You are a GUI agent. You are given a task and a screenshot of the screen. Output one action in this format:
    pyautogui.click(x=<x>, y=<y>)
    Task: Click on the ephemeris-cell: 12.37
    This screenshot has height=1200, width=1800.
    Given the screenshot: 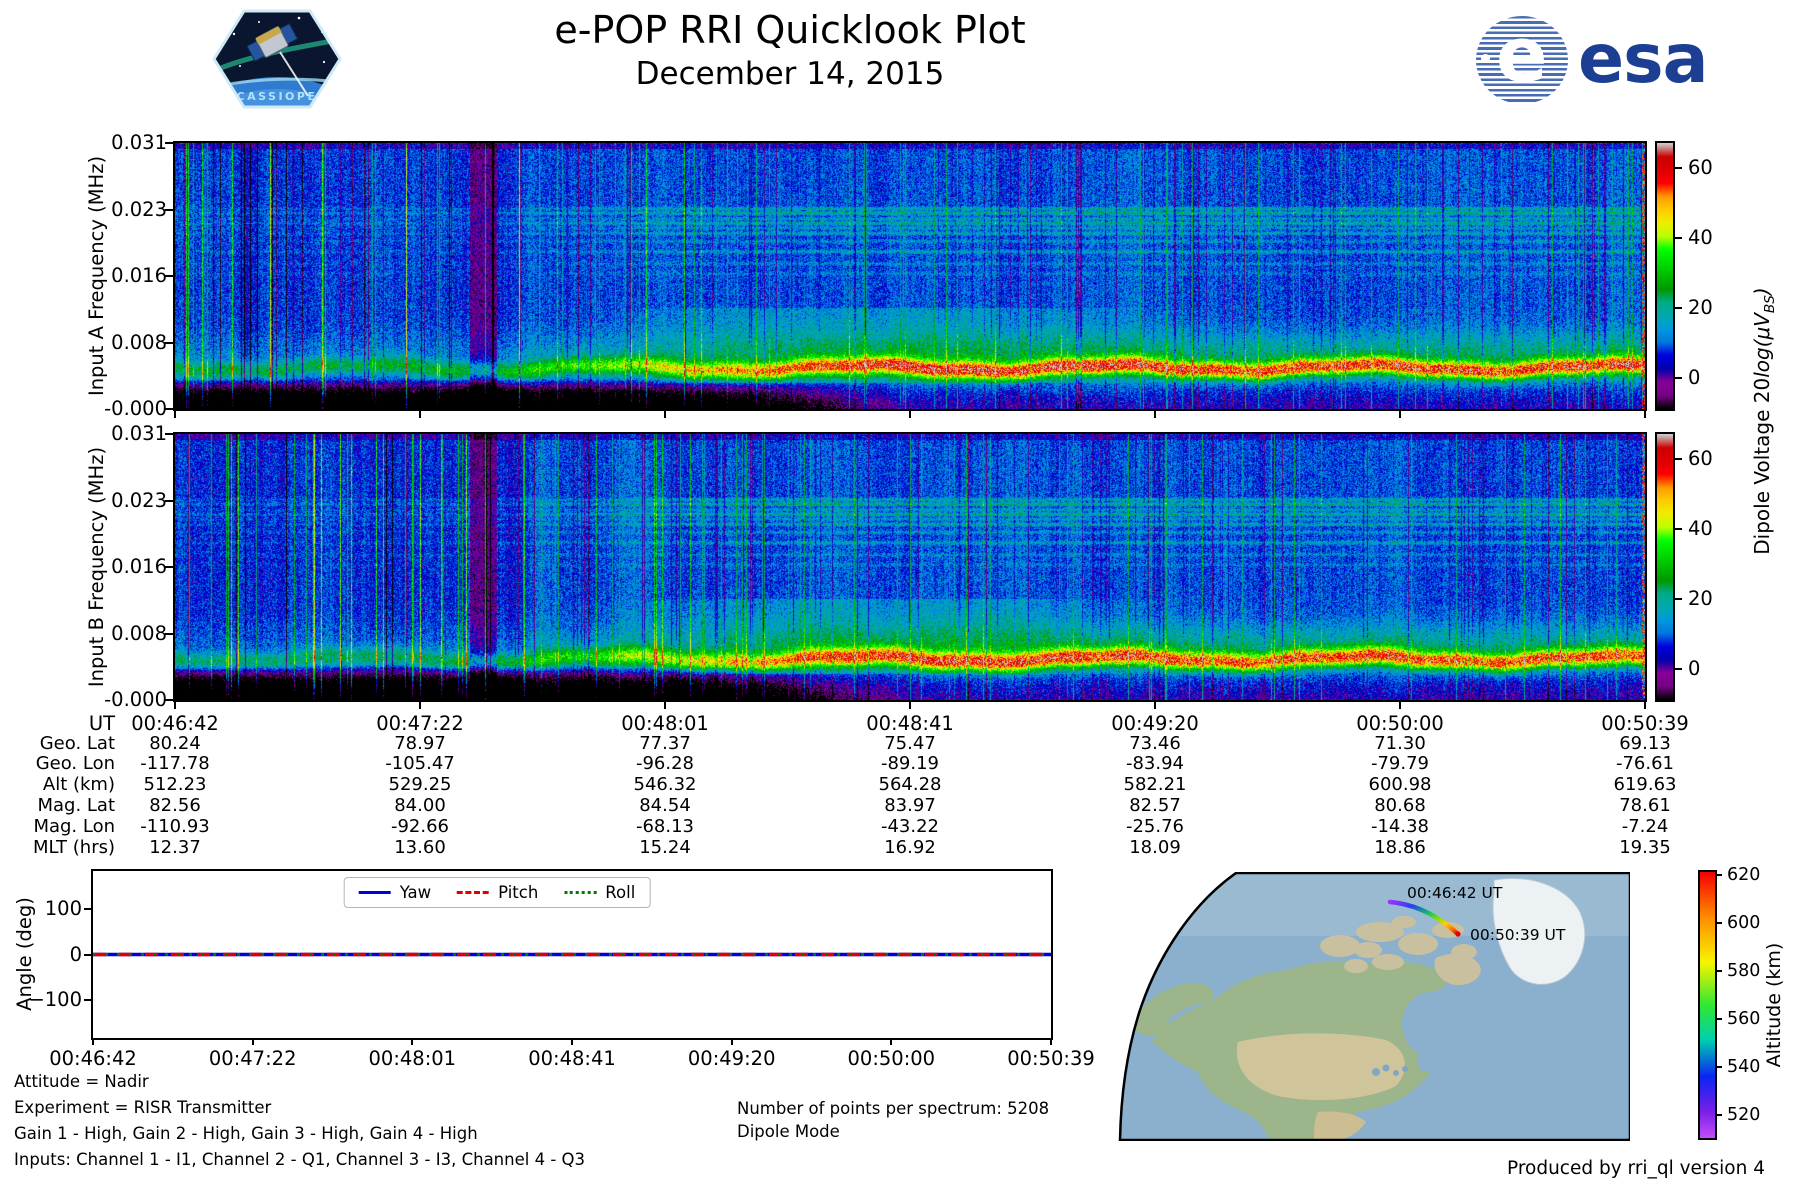 What is the action you would take?
    pyautogui.click(x=175, y=847)
    